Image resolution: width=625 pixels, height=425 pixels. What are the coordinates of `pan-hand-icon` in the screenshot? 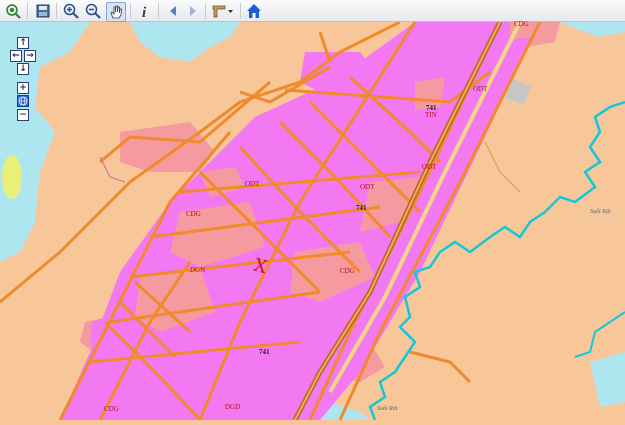 It's located at (116, 12).